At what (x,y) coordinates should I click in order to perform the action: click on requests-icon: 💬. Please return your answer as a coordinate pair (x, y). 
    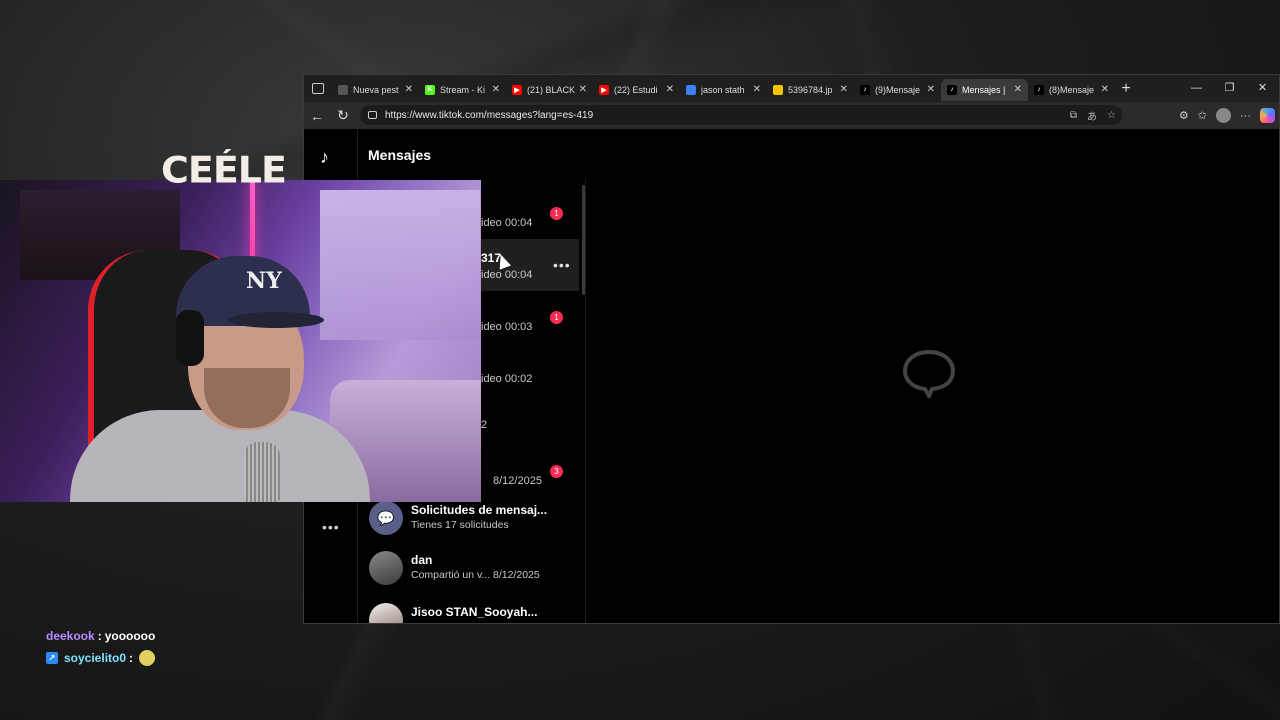
    Looking at the image, I should click on (386, 518).